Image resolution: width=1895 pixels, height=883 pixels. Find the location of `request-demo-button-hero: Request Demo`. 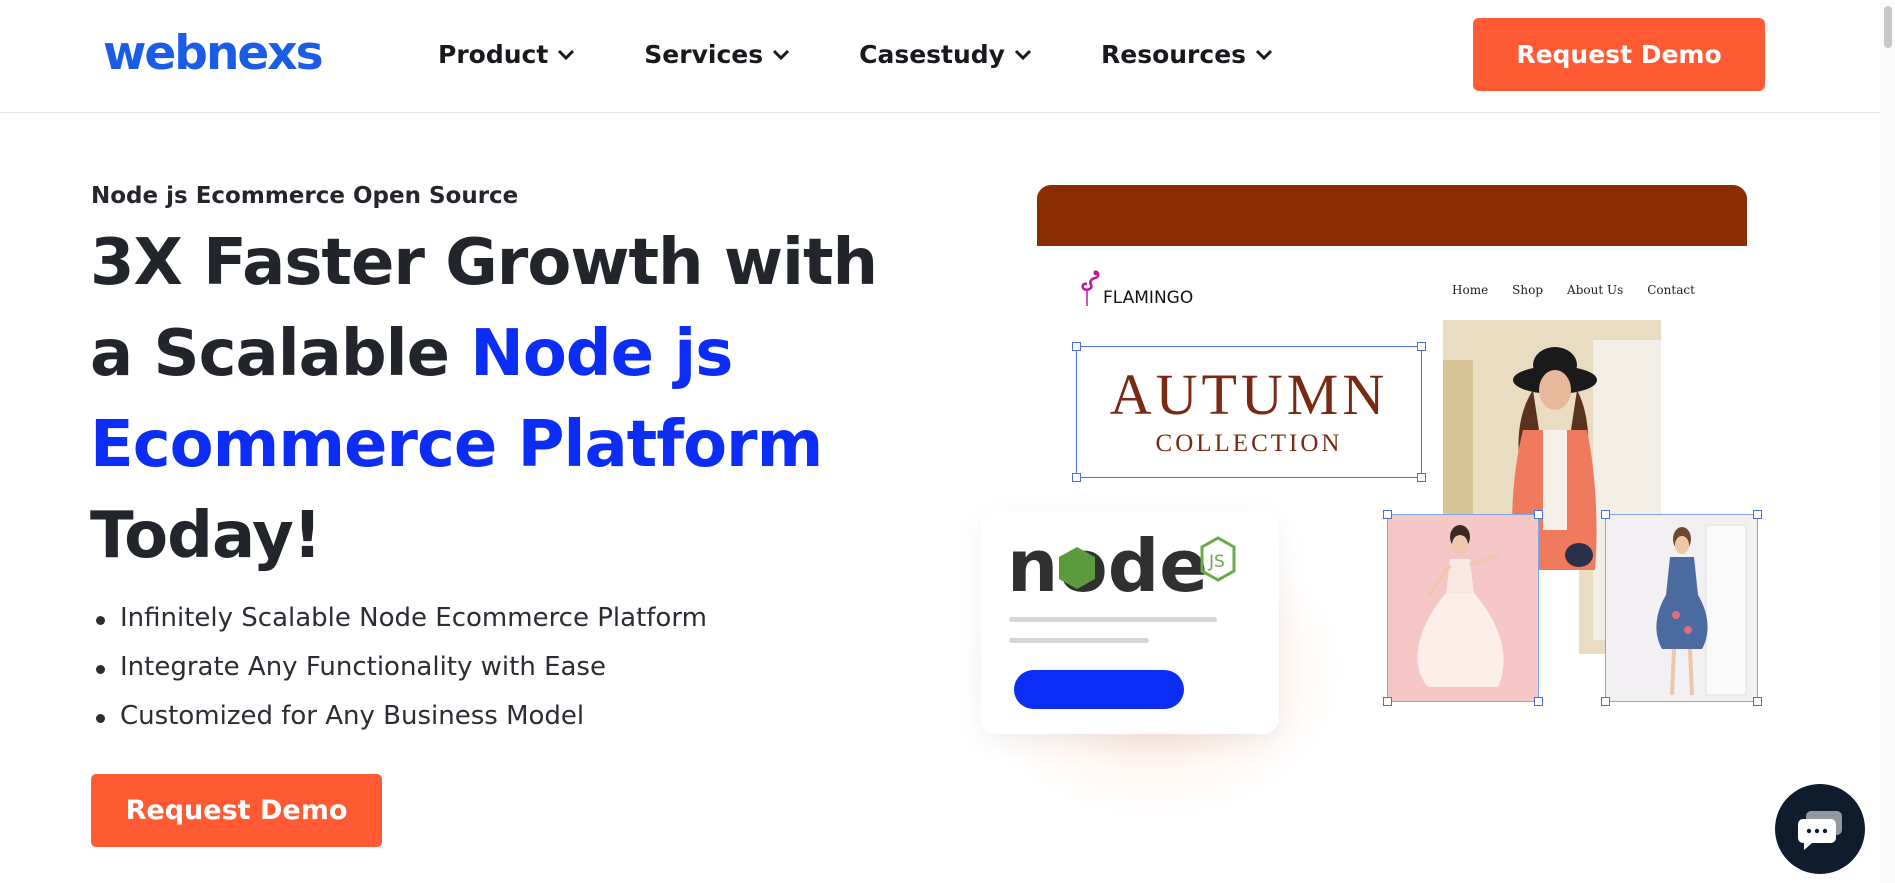

request-demo-button-hero: Request Demo is located at coordinates (236, 810).